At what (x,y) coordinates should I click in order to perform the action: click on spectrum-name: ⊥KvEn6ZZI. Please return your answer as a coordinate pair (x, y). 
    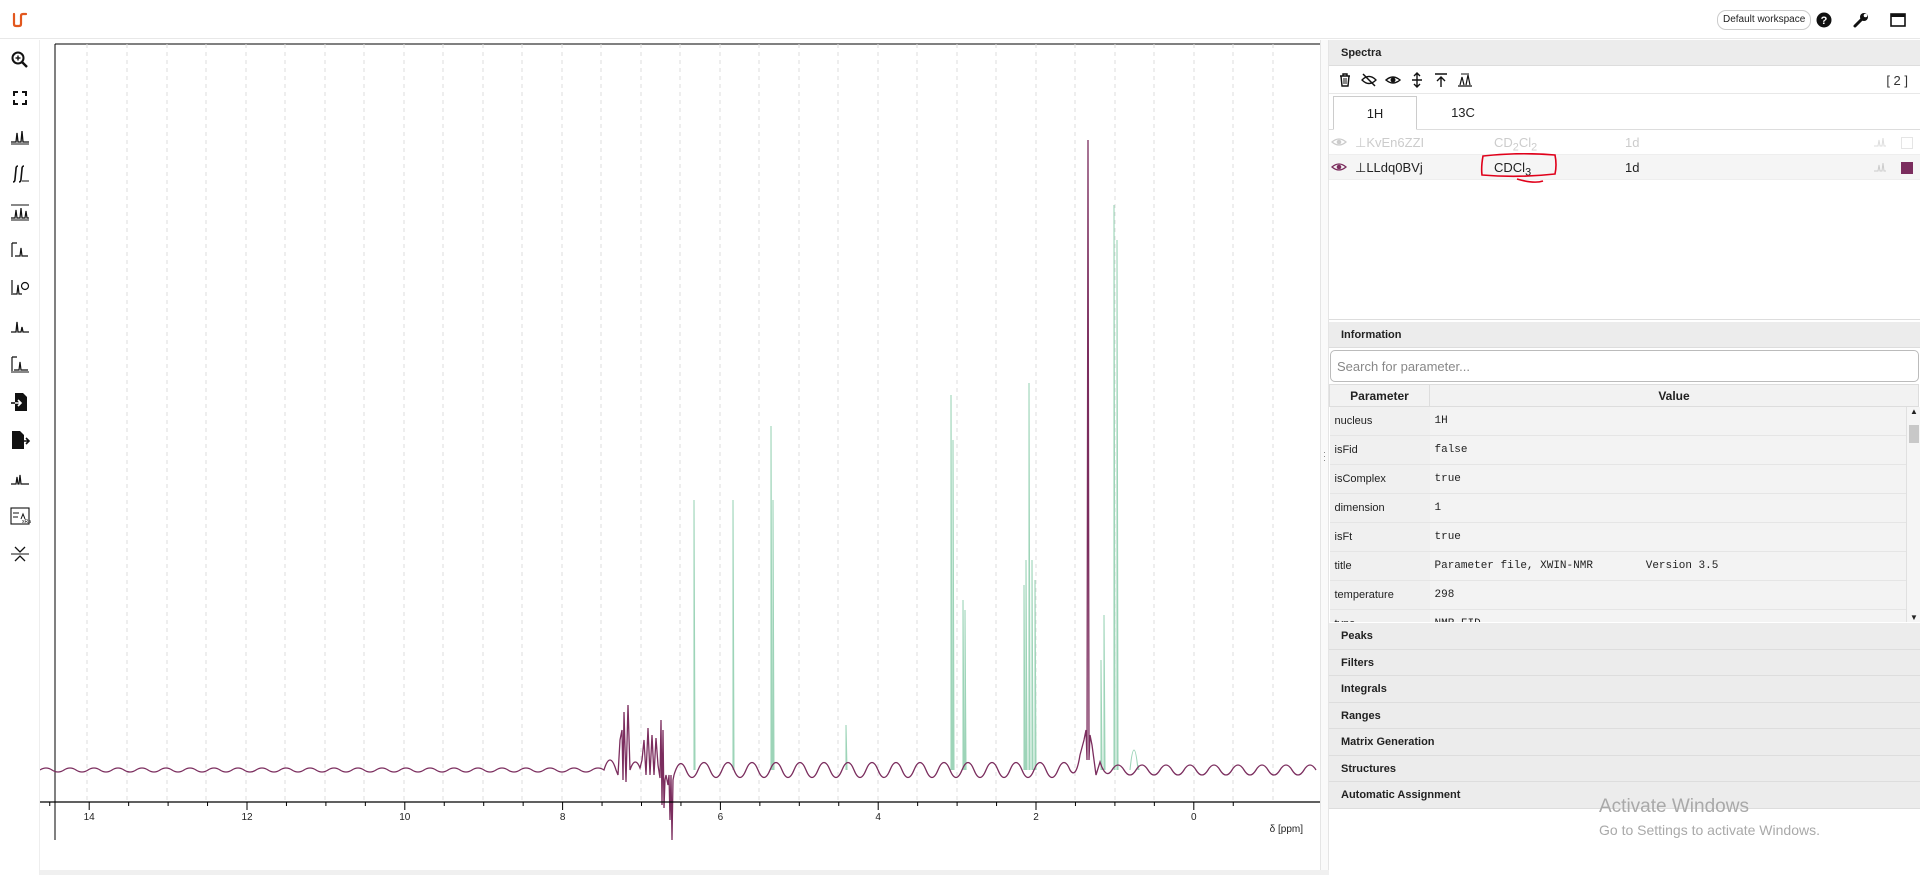
    Looking at the image, I should click on (1389, 143).